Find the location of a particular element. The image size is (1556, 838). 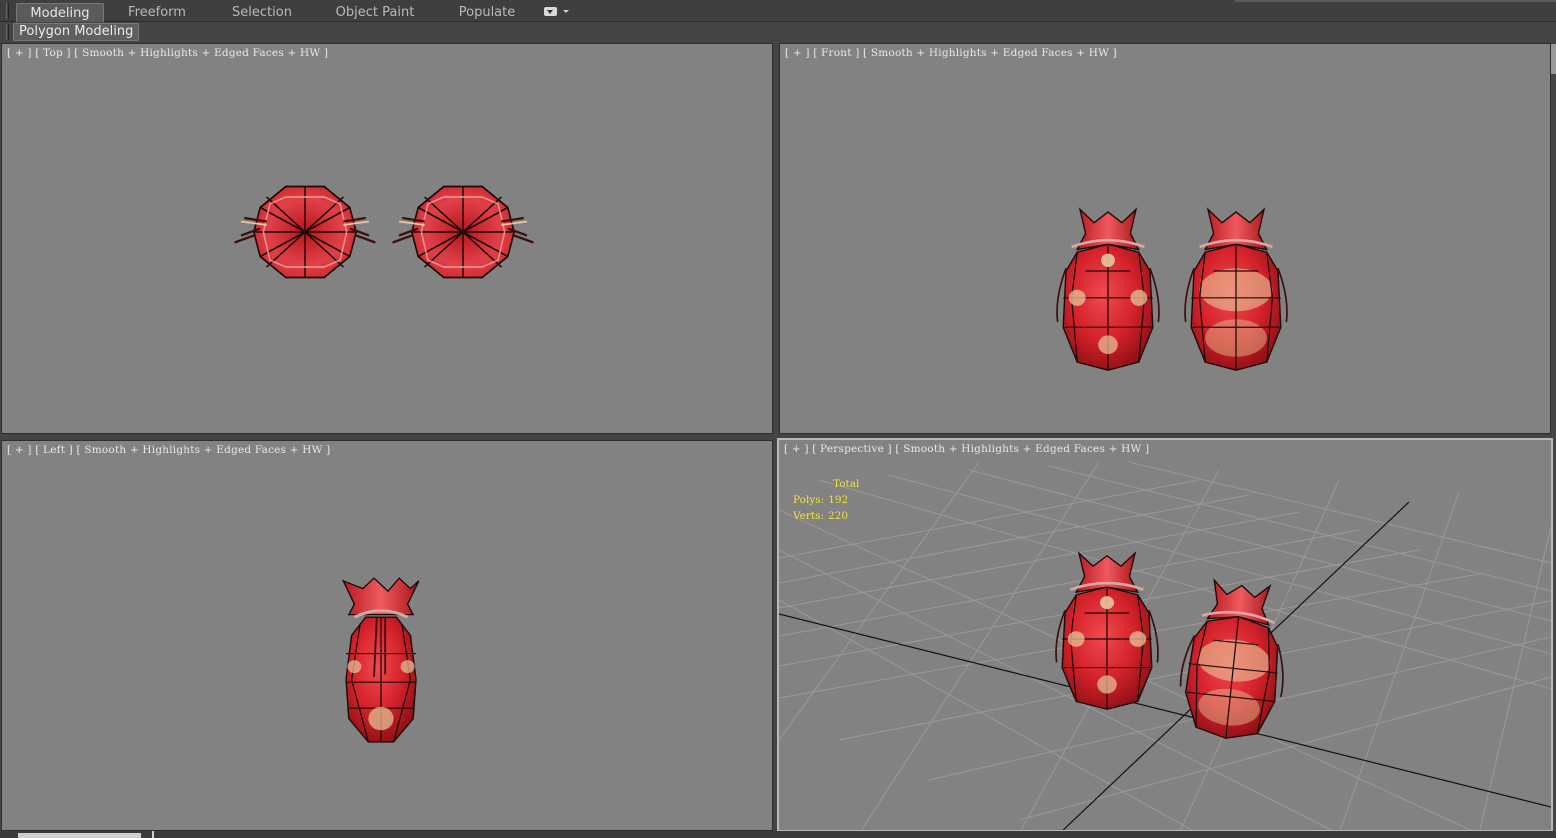

tab-populate: Populate is located at coordinates (487, 12).